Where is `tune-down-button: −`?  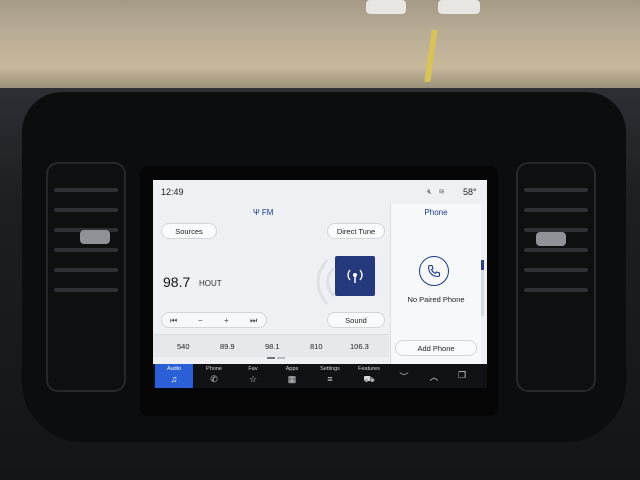
tune-down-button: − is located at coordinates (200, 320).